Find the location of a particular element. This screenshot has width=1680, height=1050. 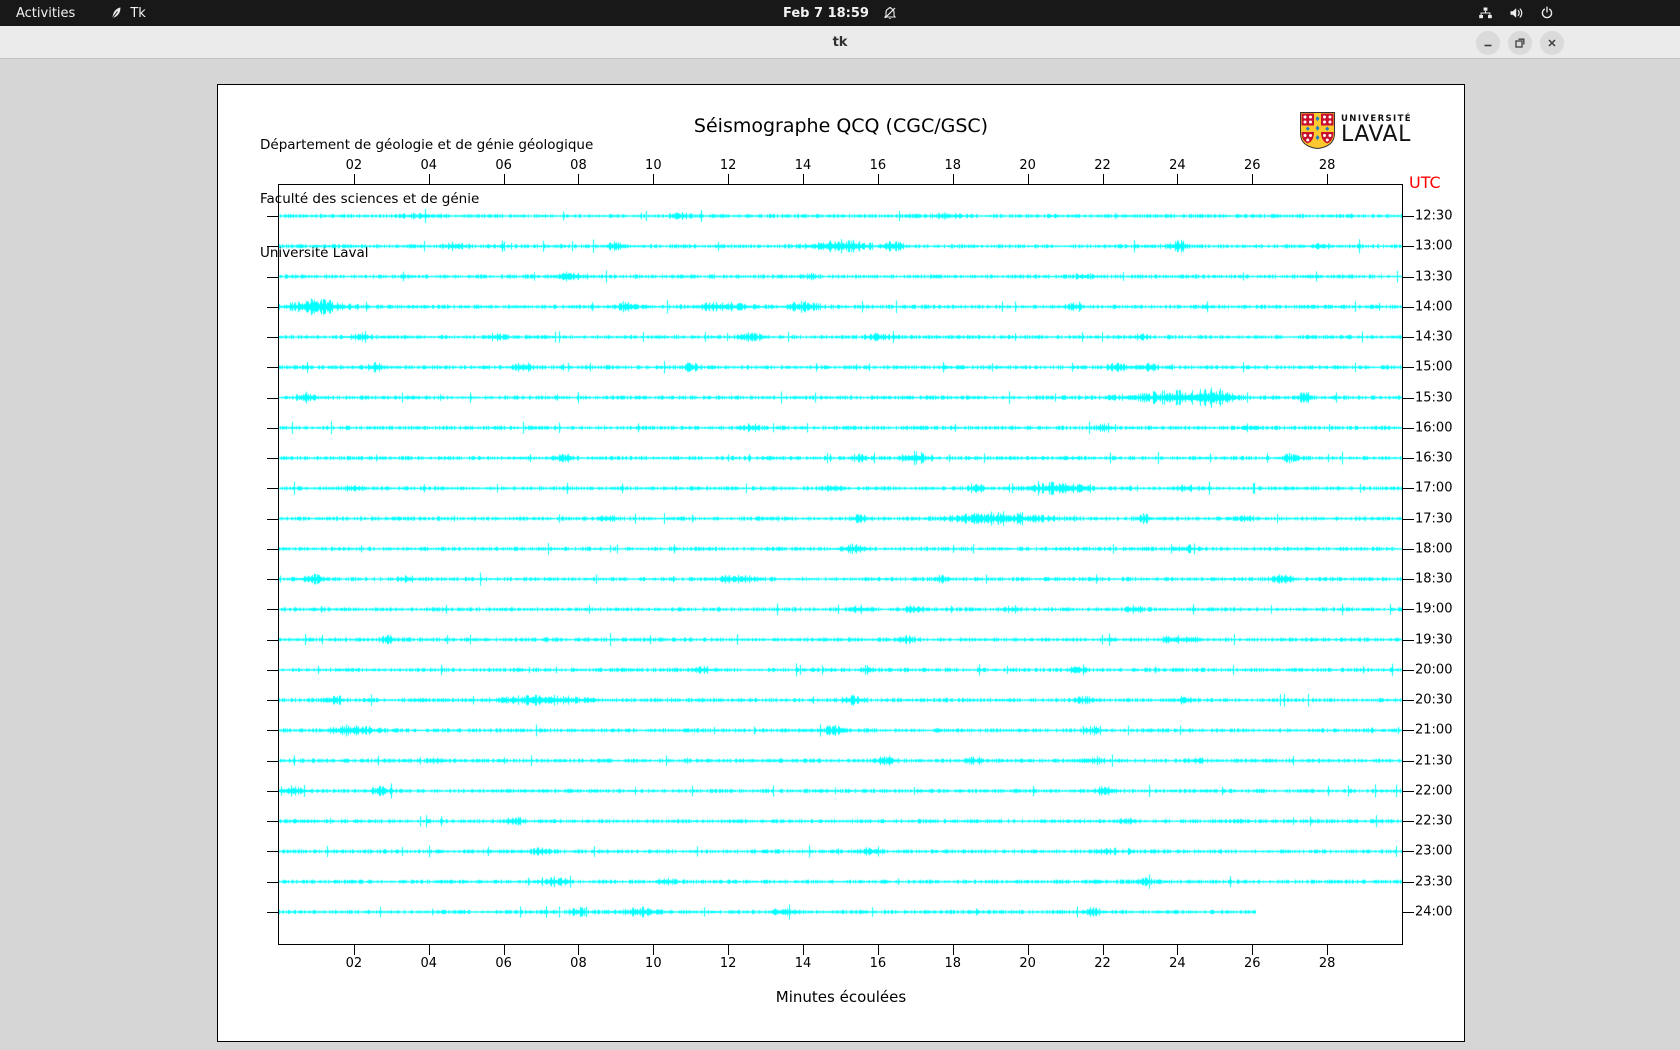

x-tick-label-top: 22 is located at coordinates (1102, 165).